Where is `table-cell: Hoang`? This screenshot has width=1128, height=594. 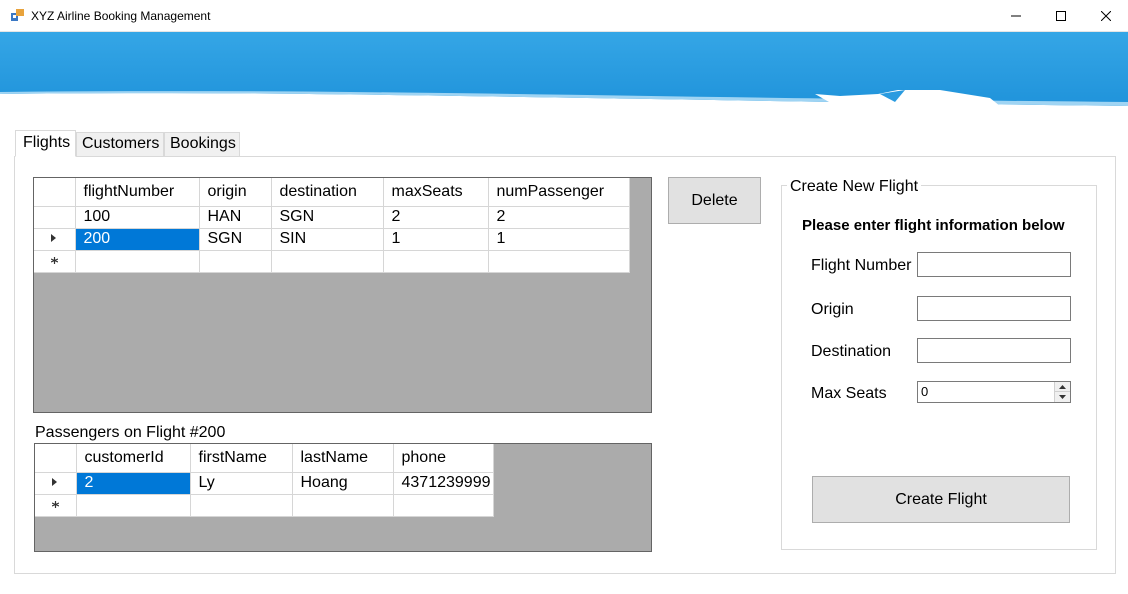
table-cell: Hoang is located at coordinates (343, 483).